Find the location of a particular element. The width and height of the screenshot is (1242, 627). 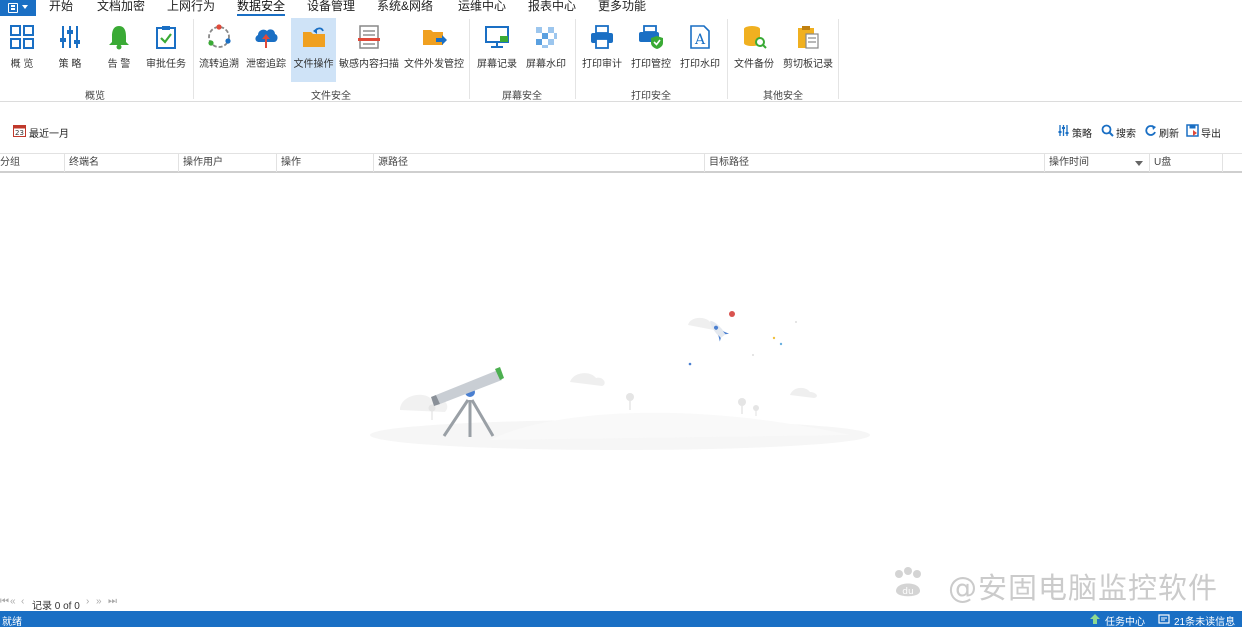

column-header-op-time: 操作时间 is located at coordinates (1097, 163).